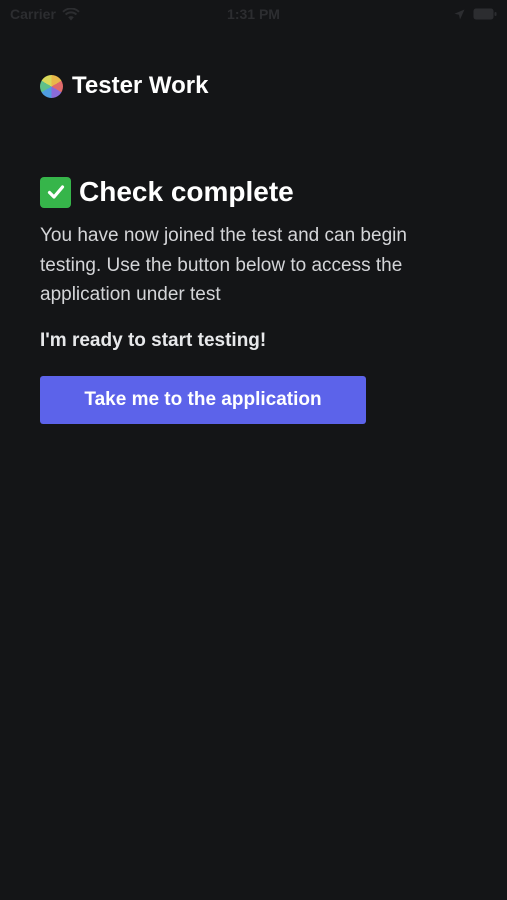 The height and width of the screenshot is (900, 507). What do you see at coordinates (485, 14) in the screenshot?
I see `battery-icon` at bounding box center [485, 14].